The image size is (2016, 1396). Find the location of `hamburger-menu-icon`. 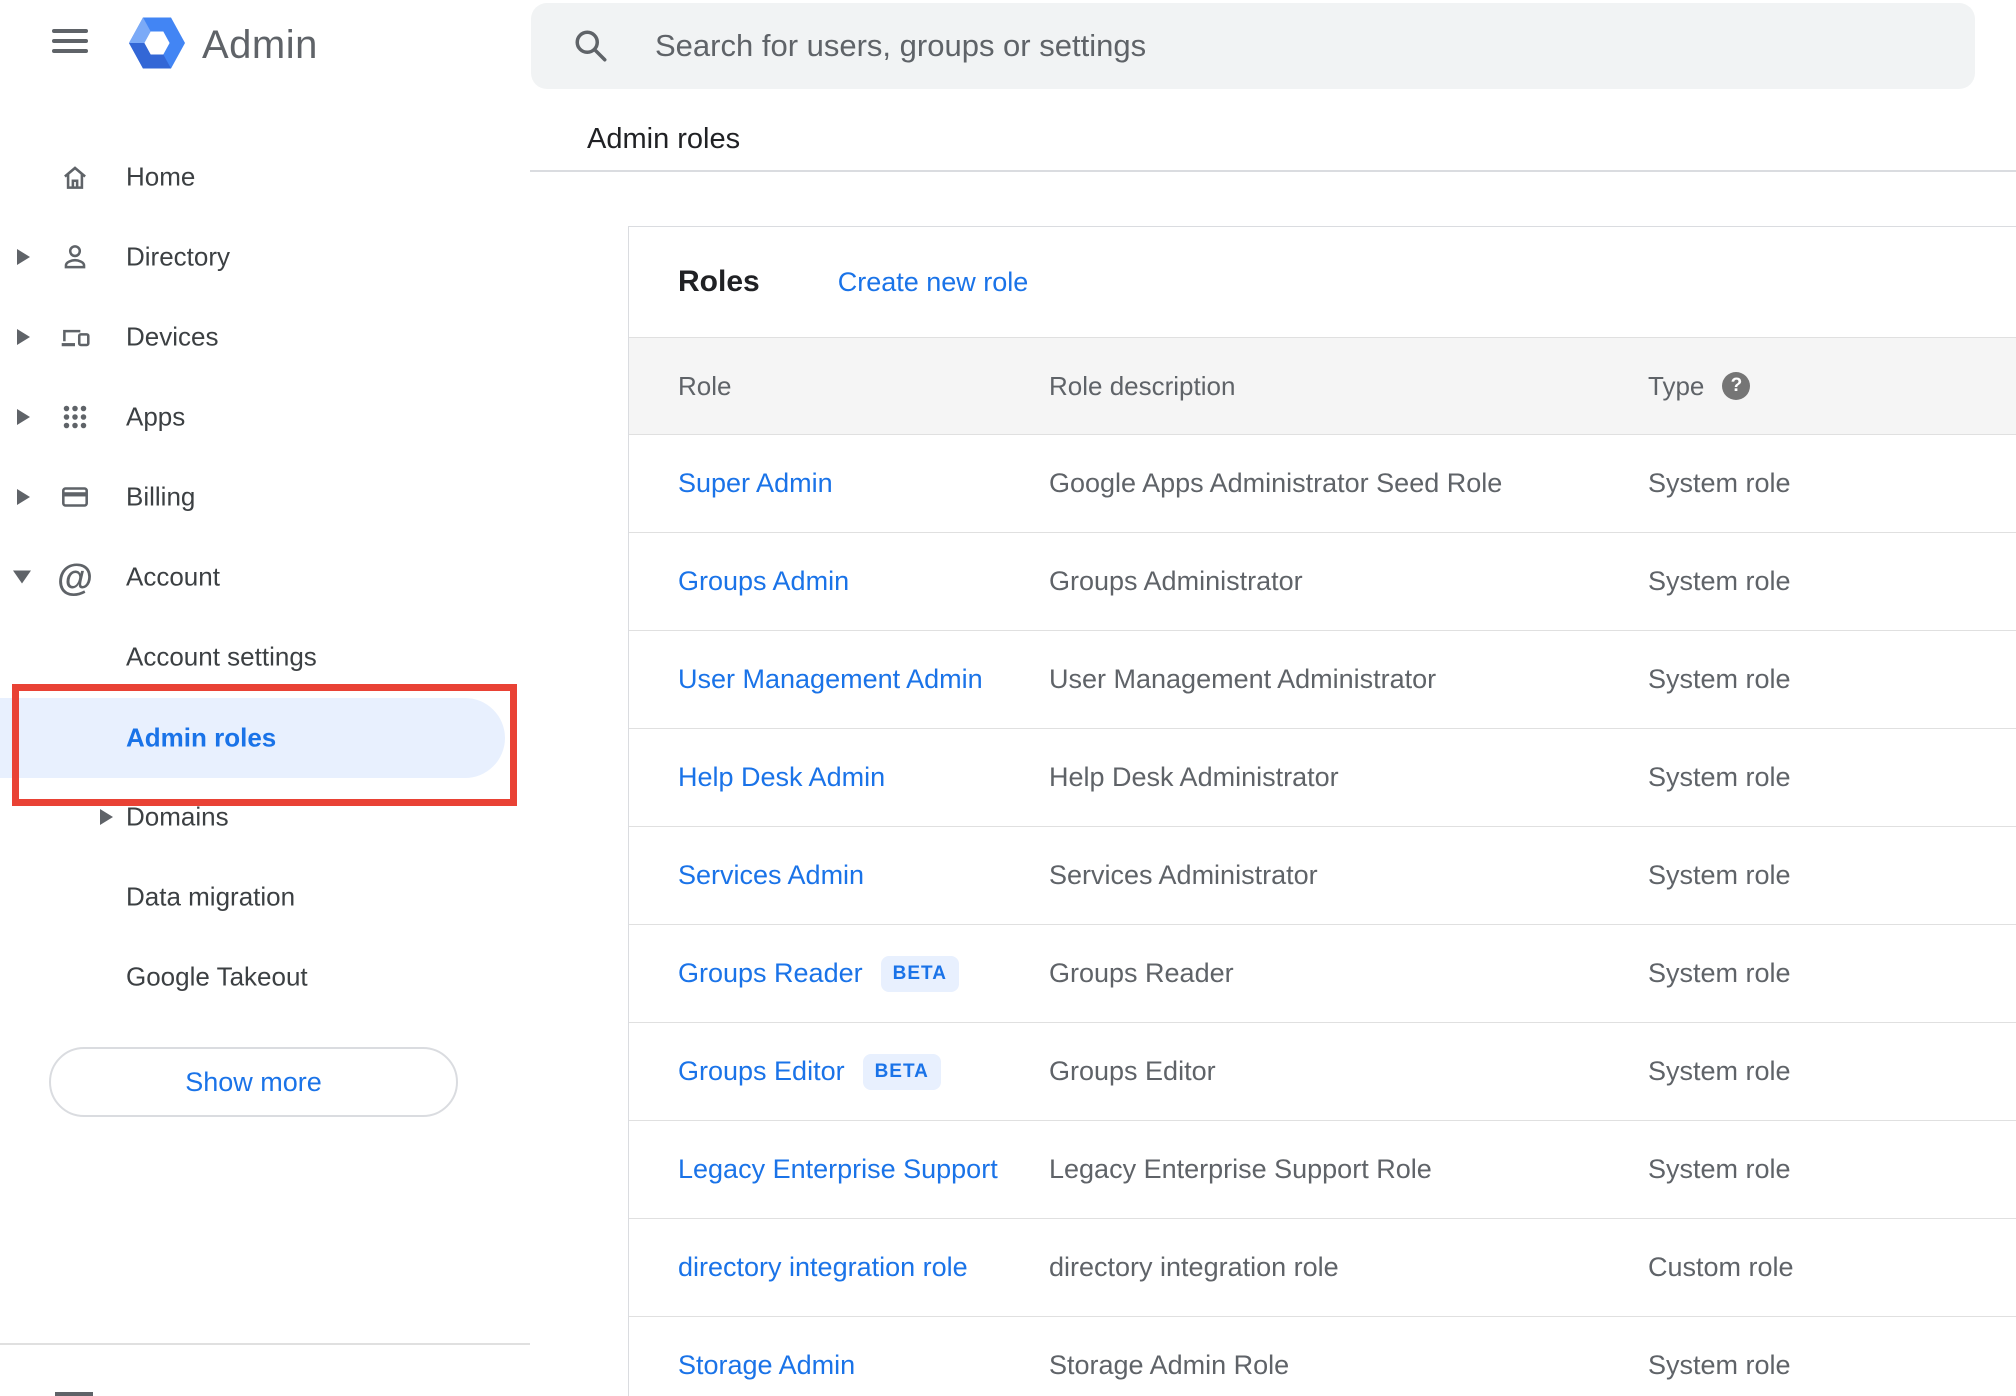

hamburger-menu-icon is located at coordinates (70, 41).